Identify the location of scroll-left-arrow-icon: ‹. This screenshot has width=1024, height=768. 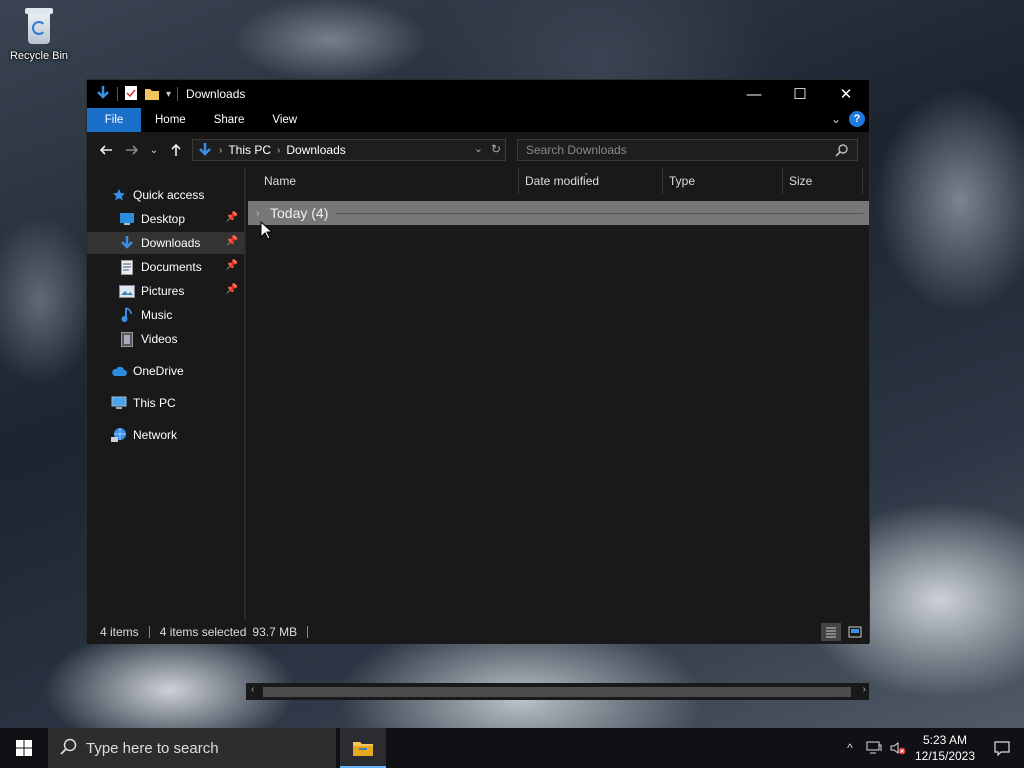
(252, 689).